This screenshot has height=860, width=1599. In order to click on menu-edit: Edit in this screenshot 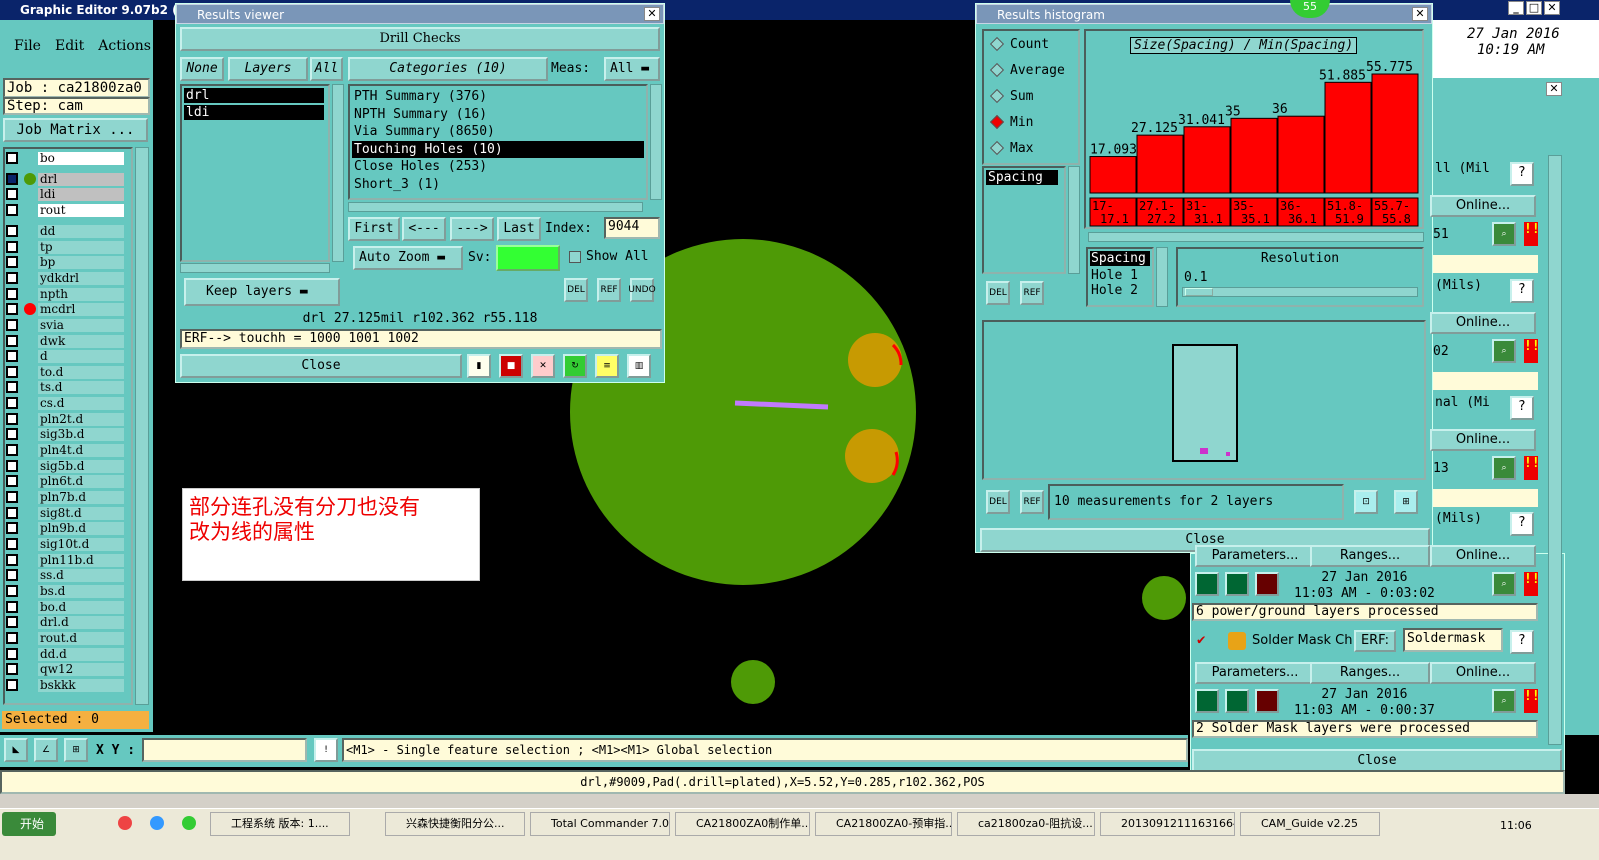, I will do `click(69, 46)`.